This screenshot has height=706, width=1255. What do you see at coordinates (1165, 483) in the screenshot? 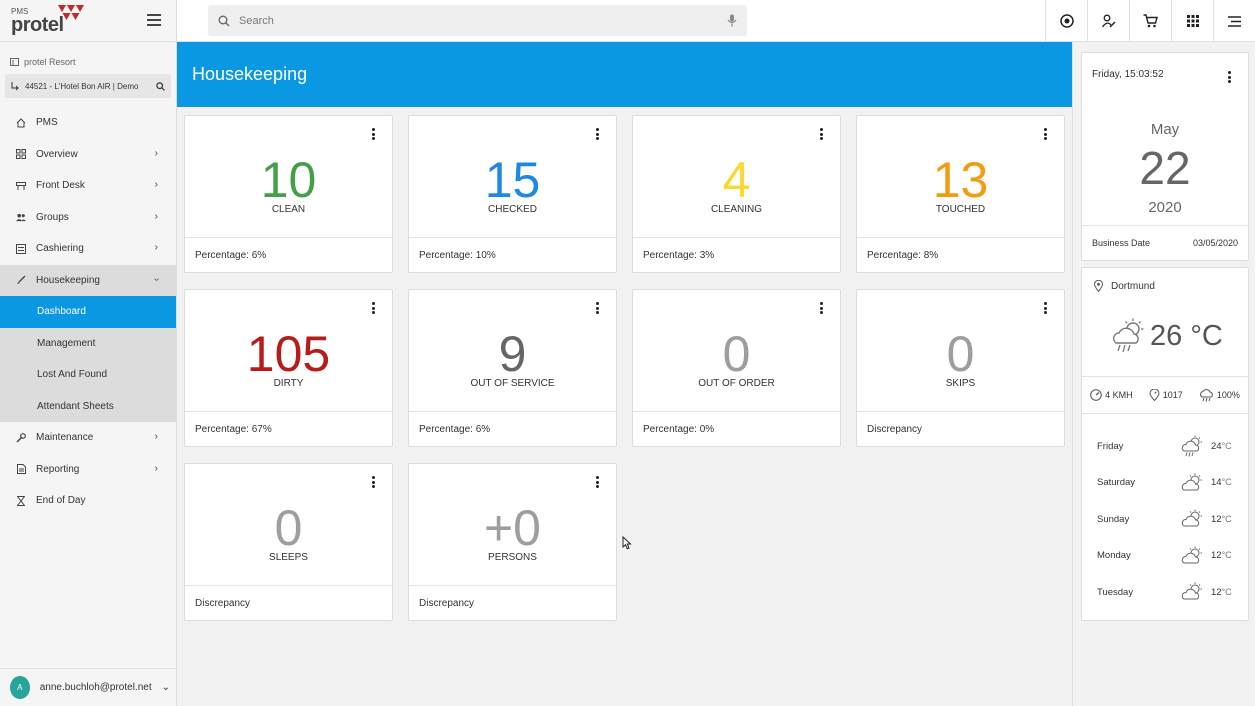
I see `forecast-row: Saturday 14°C` at bounding box center [1165, 483].